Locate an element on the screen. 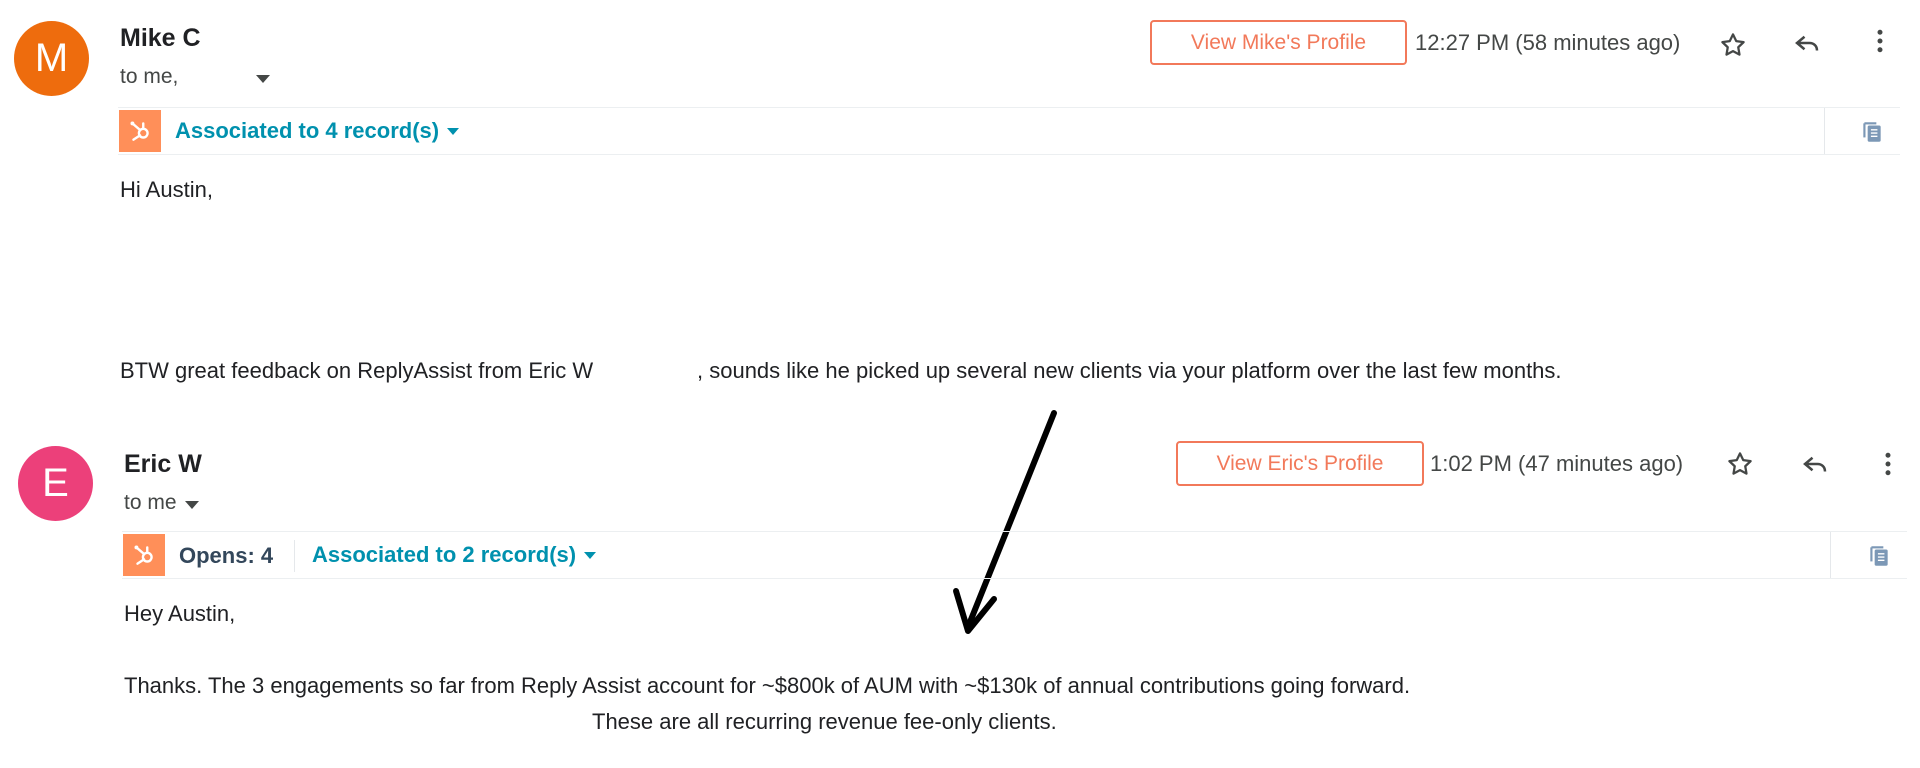 The height and width of the screenshot is (768, 1920). associated-records-dropdown: Associated to 2 record(s) is located at coordinates (454, 555).